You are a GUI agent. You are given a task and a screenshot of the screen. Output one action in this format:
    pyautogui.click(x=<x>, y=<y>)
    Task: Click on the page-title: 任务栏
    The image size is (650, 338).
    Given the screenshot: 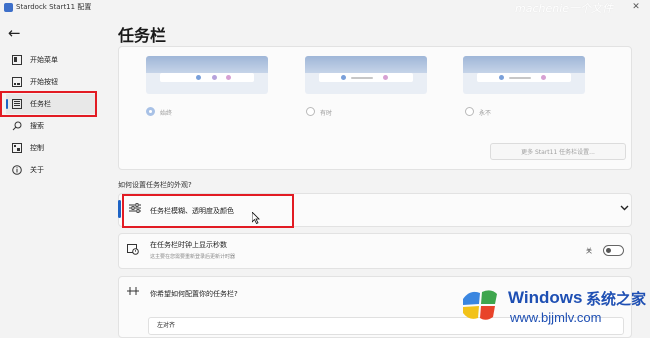 What is the action you would take?
    pyautogui.click(x=142, y=35)
    